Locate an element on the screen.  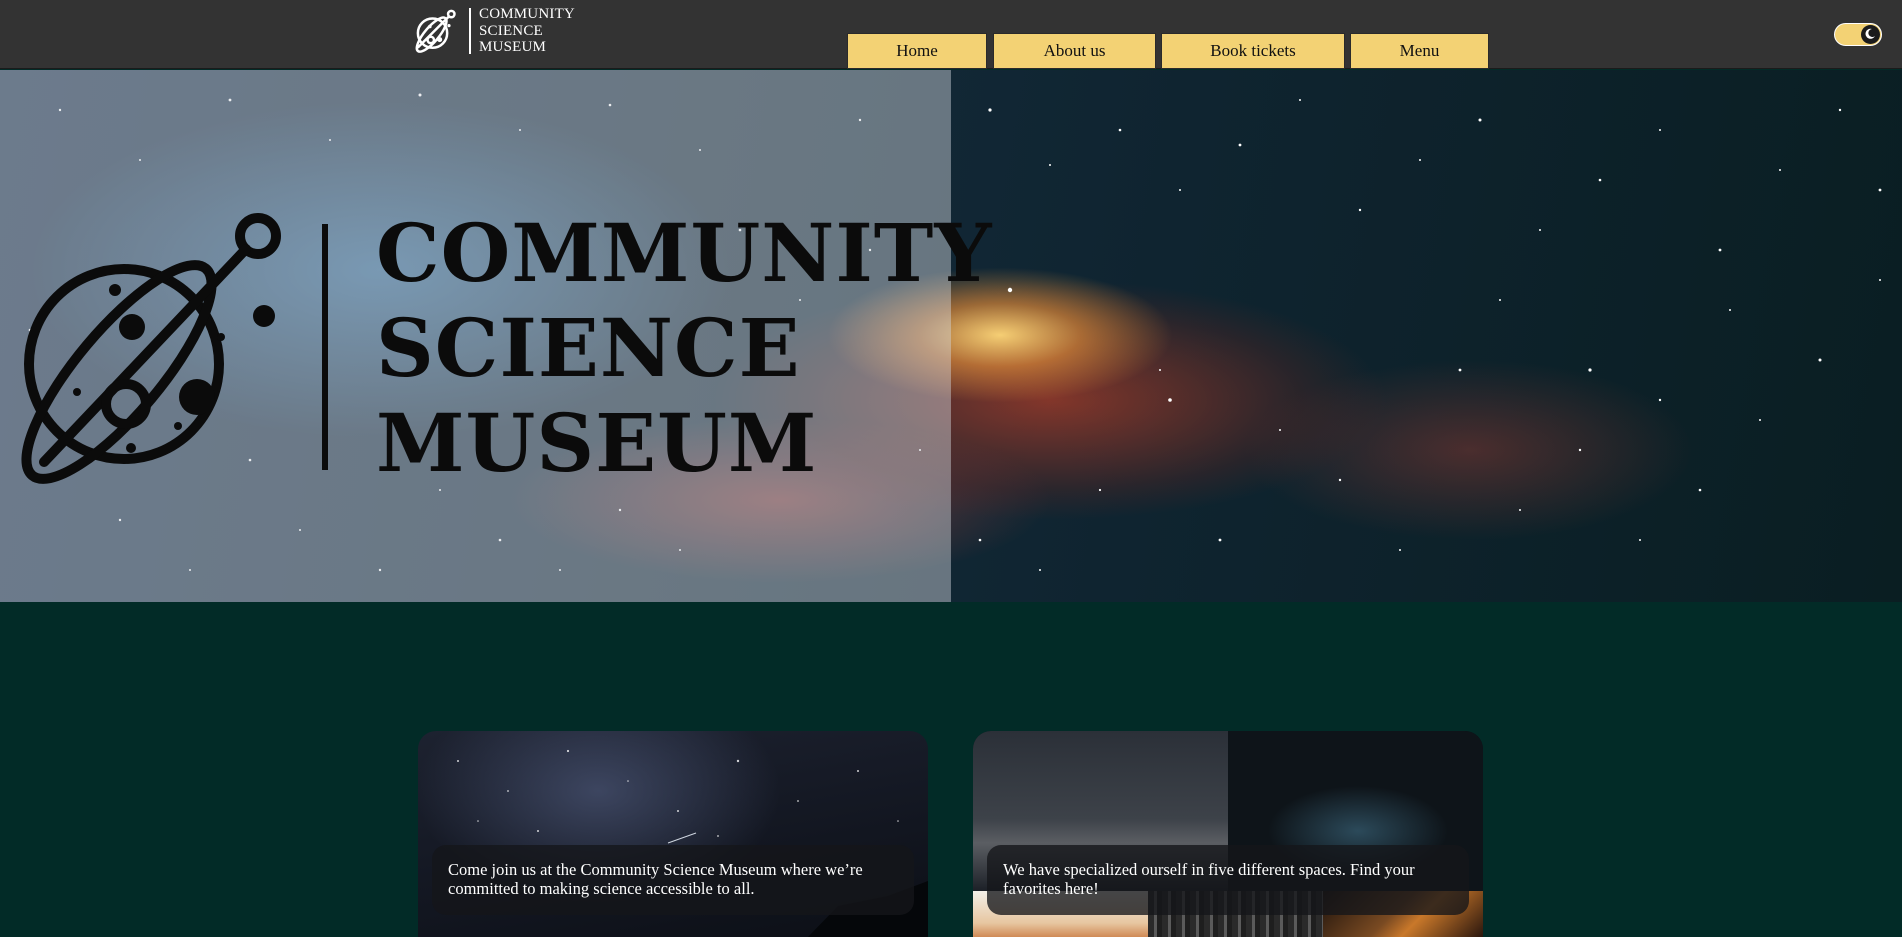
hero-title: COMMUNITY SCIENCE MUSEUM is located at coordinates (684, 348).